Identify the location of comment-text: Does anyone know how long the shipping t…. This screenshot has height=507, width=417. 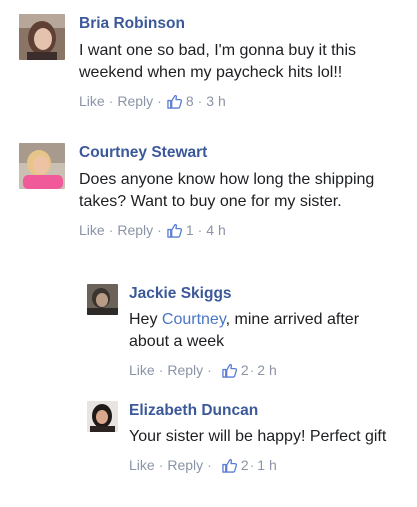
(227, 190).